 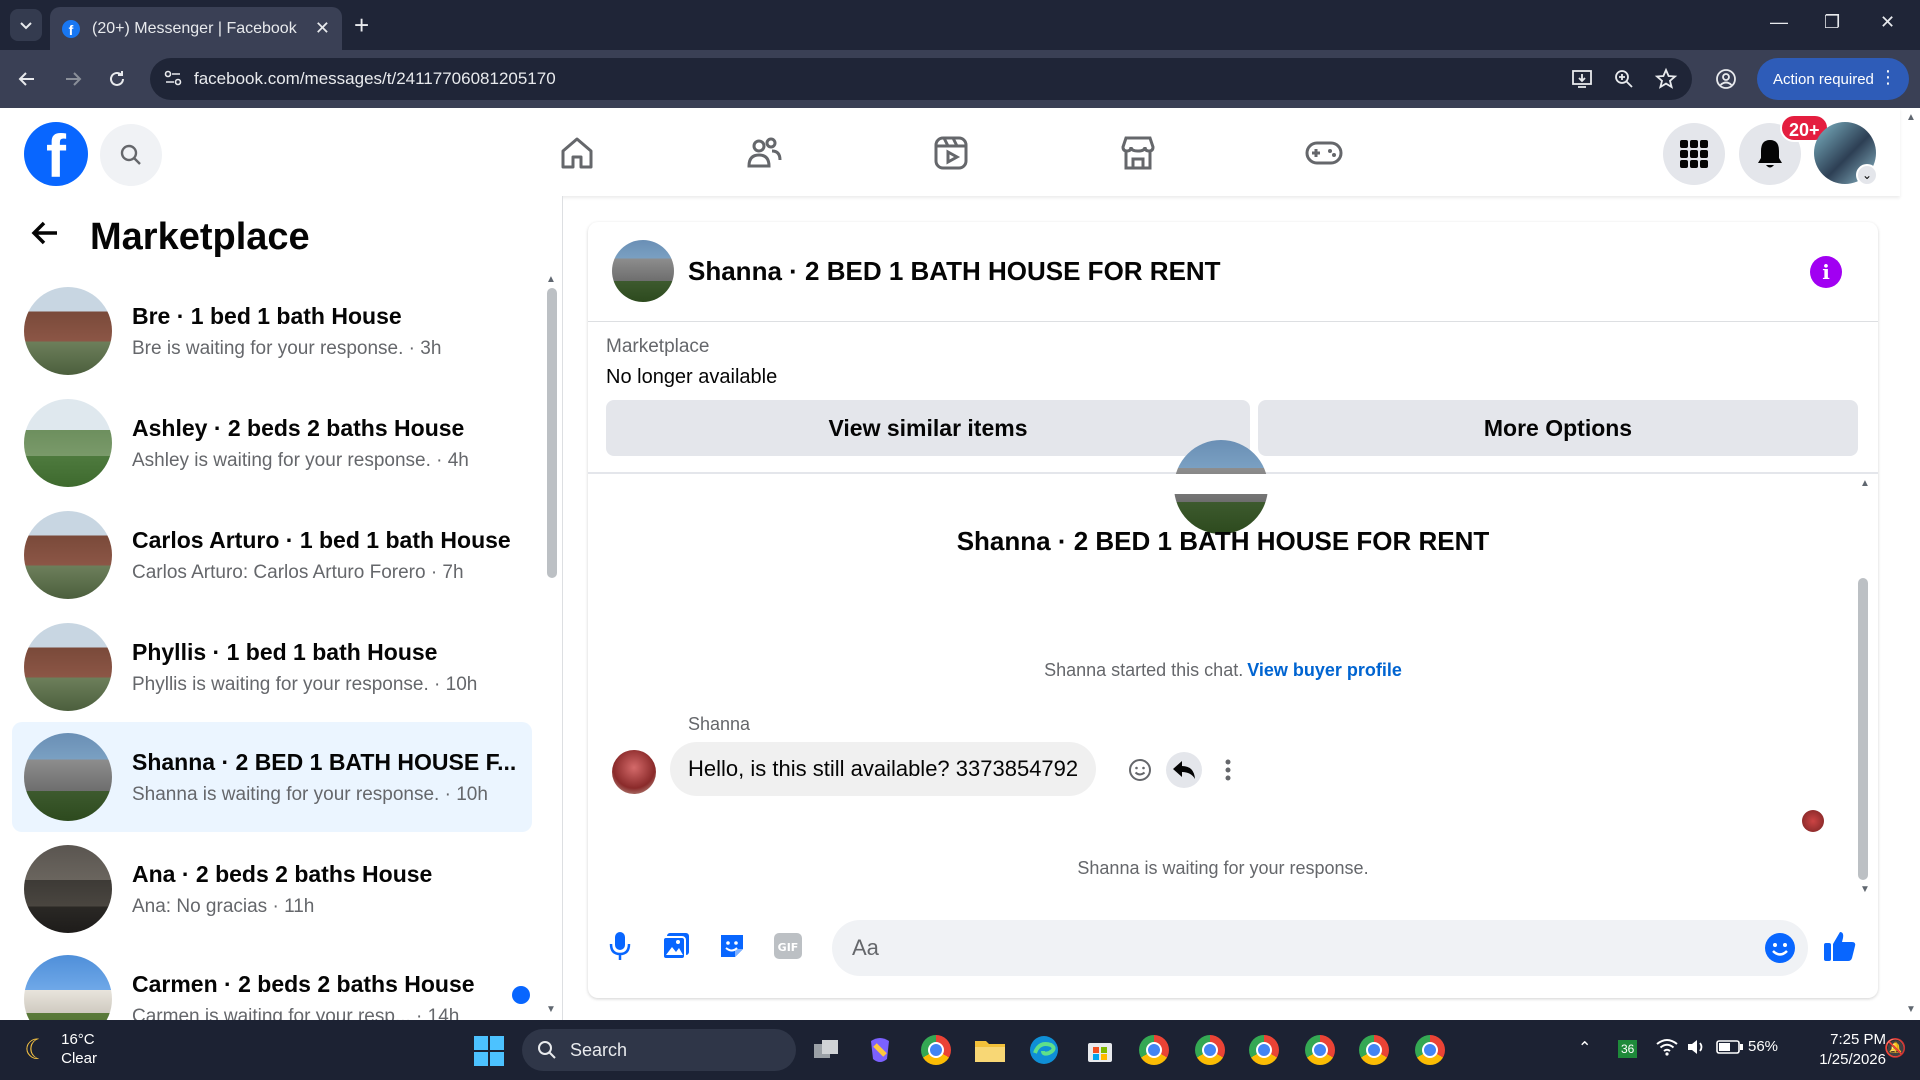 I want to click on zoom-icon, so click(x=1624, y=79).